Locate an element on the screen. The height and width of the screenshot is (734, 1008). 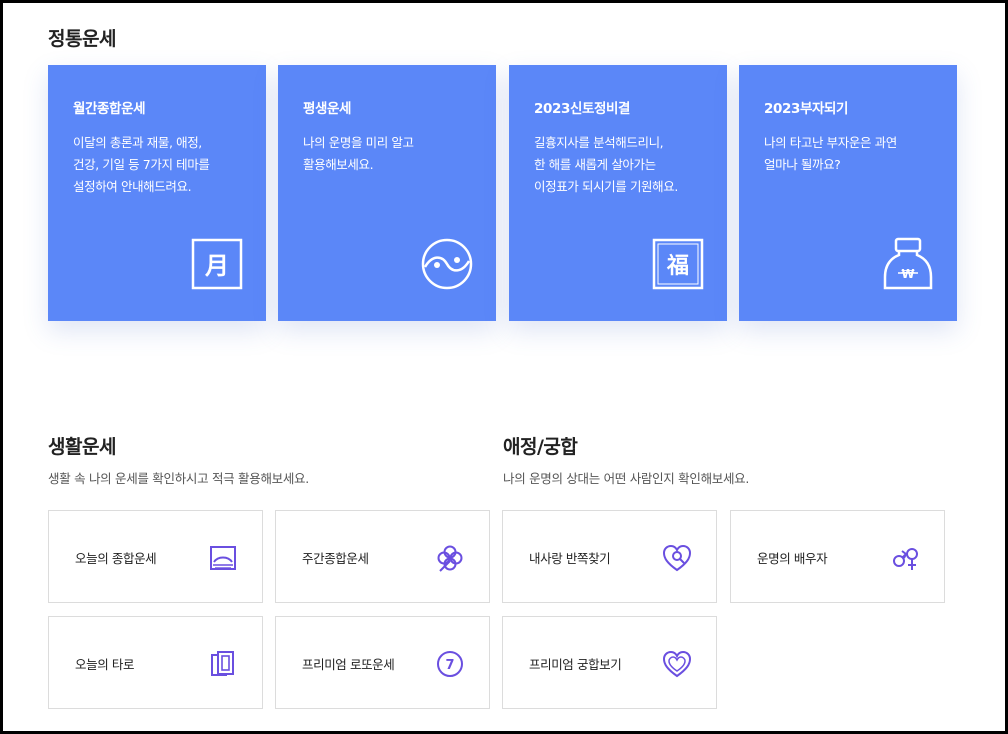
gender-symbols-icon is located at coordinates (905, 558).